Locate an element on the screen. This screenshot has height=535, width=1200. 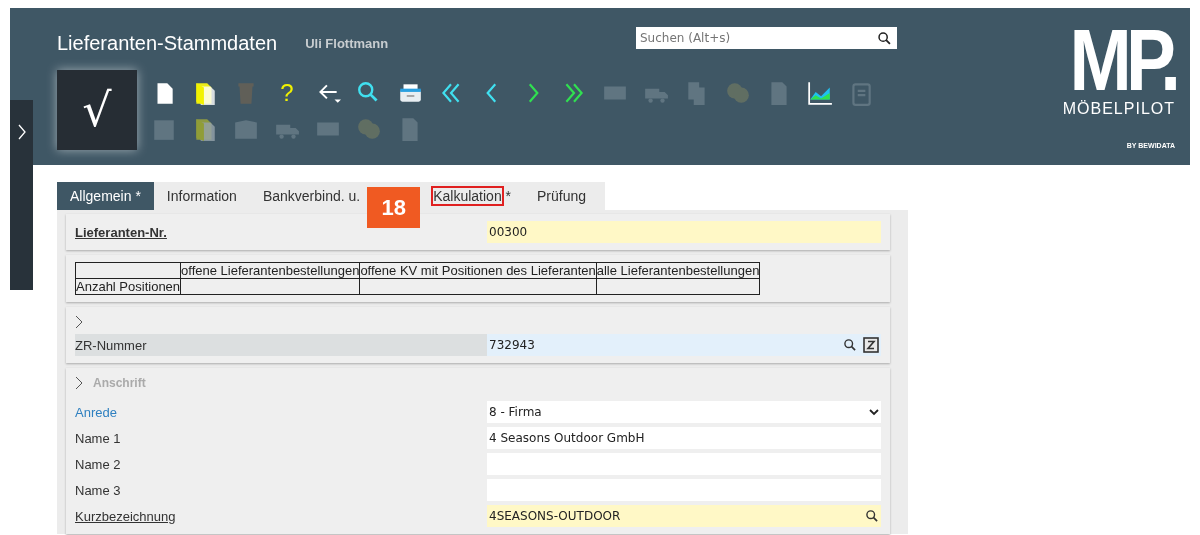
field-label: Kurzbezeichnung is located at coordinates (126, 516).